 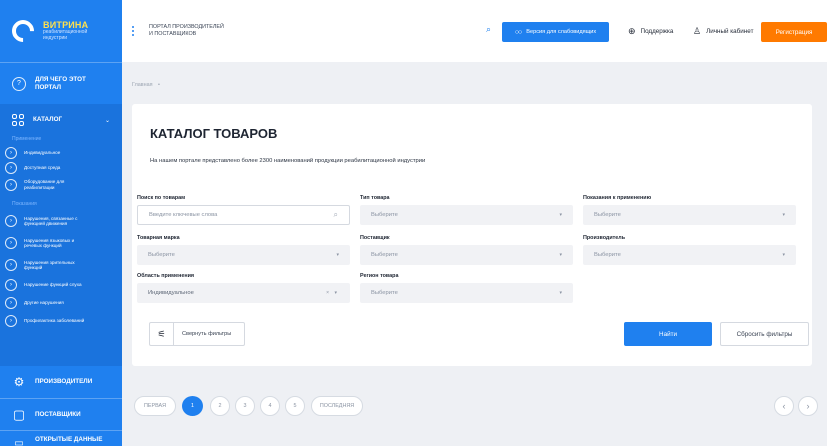 I want to click on pagination-last: ПОСЛЕДНЯЯ, so click(x=337, y=406).